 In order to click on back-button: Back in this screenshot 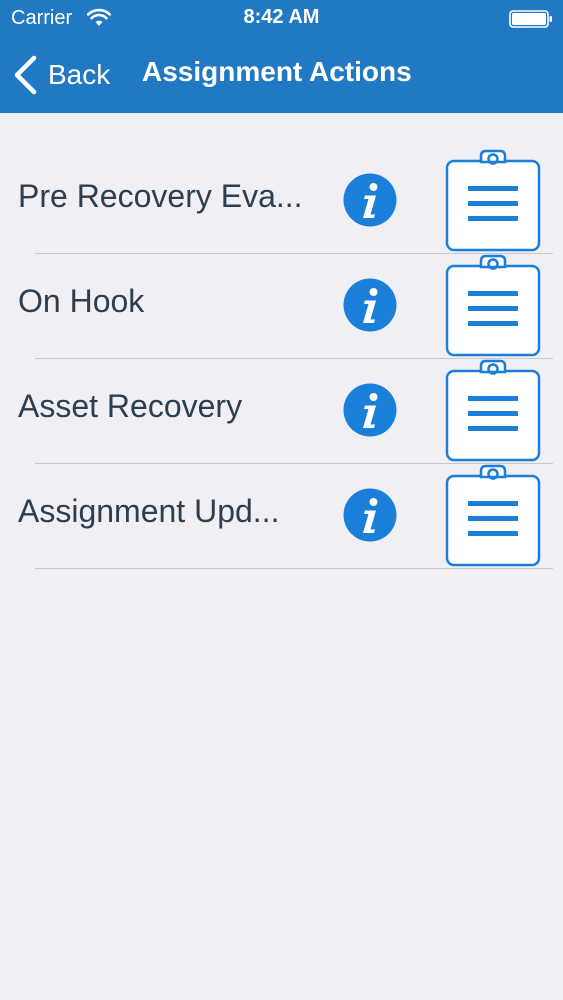, I will do `click(61, 75)`.